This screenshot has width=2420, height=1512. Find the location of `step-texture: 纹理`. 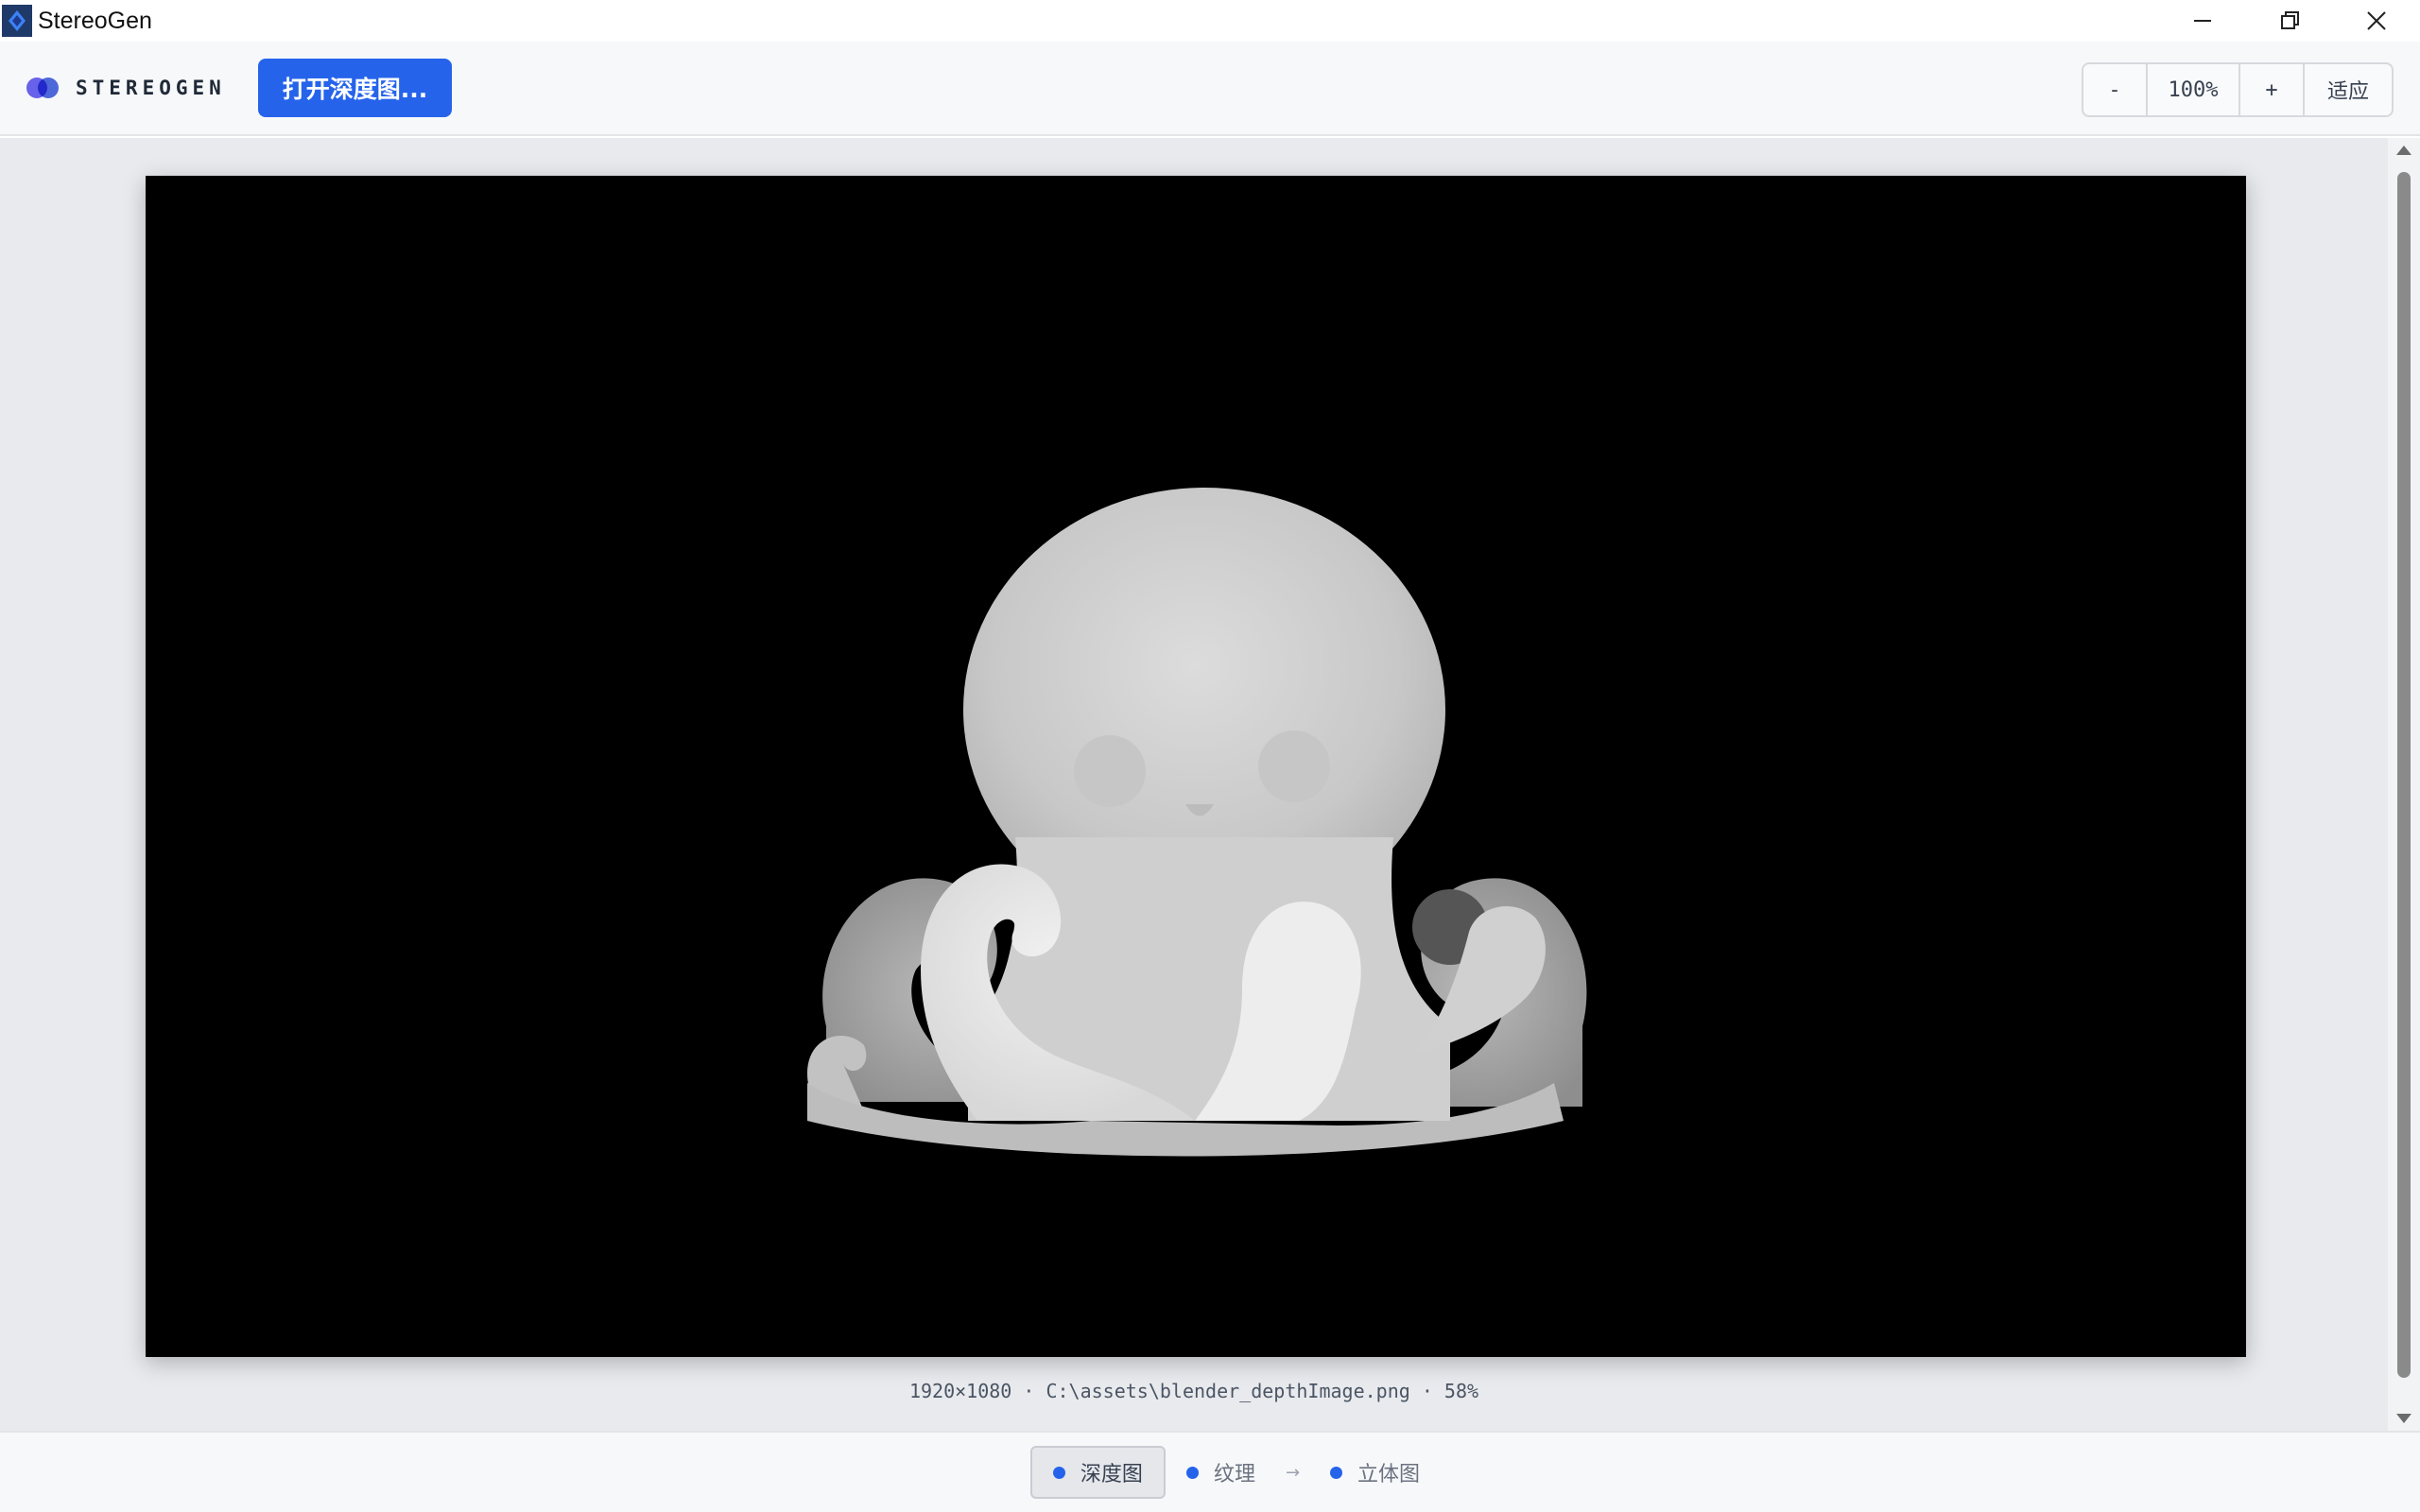

step-texture: 纹理 is located at coordinates (1221, 1472).